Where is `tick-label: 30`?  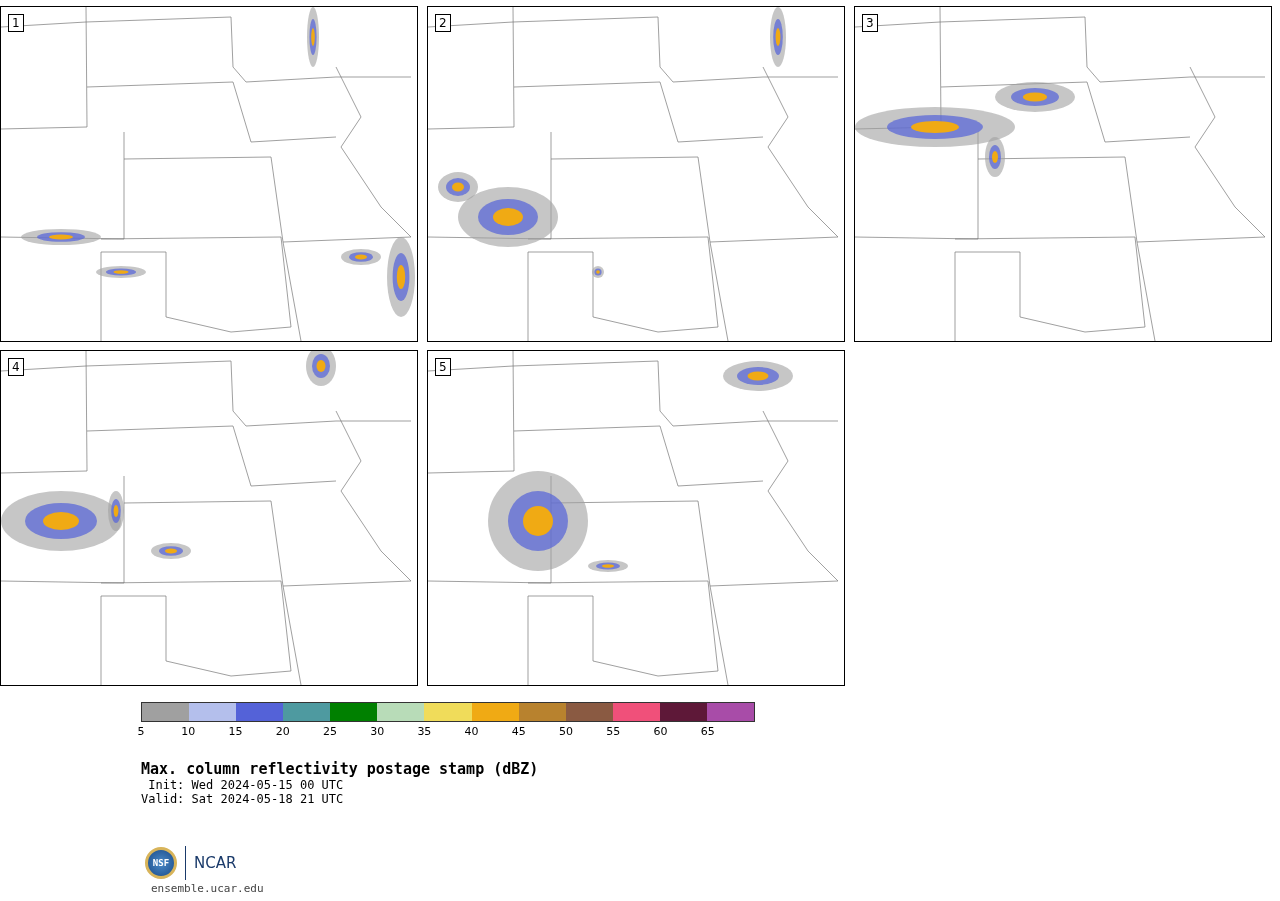
tick-label: 30 is located at coordinates (377, 731).